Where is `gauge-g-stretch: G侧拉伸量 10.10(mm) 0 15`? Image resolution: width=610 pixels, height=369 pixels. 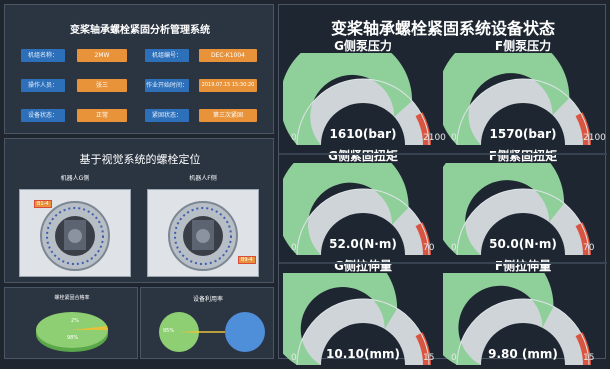
gauge-g-stretch: G侧拉伸量 10.10(mm) 0 15 is located at coordinates (363, 310).